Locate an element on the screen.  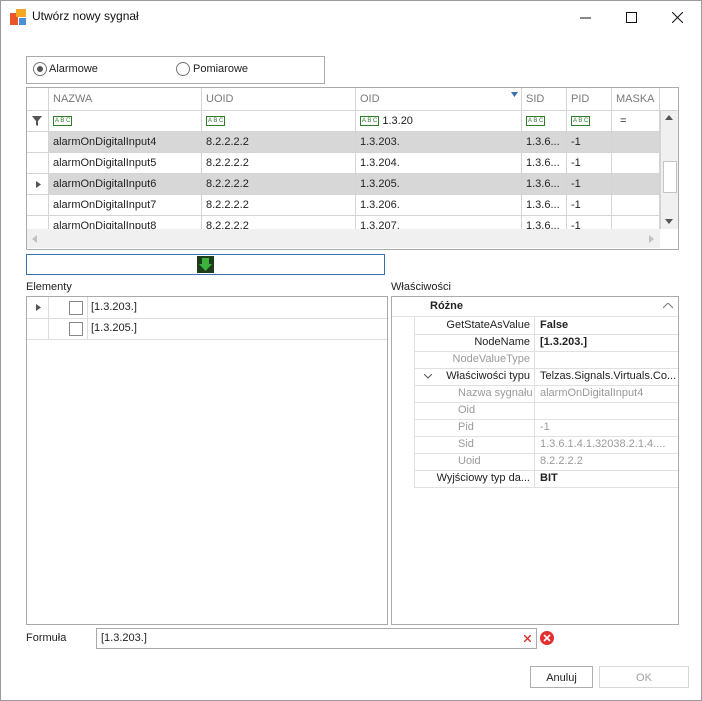
filter-uoid: A B C is located at coordinates (279, 121).